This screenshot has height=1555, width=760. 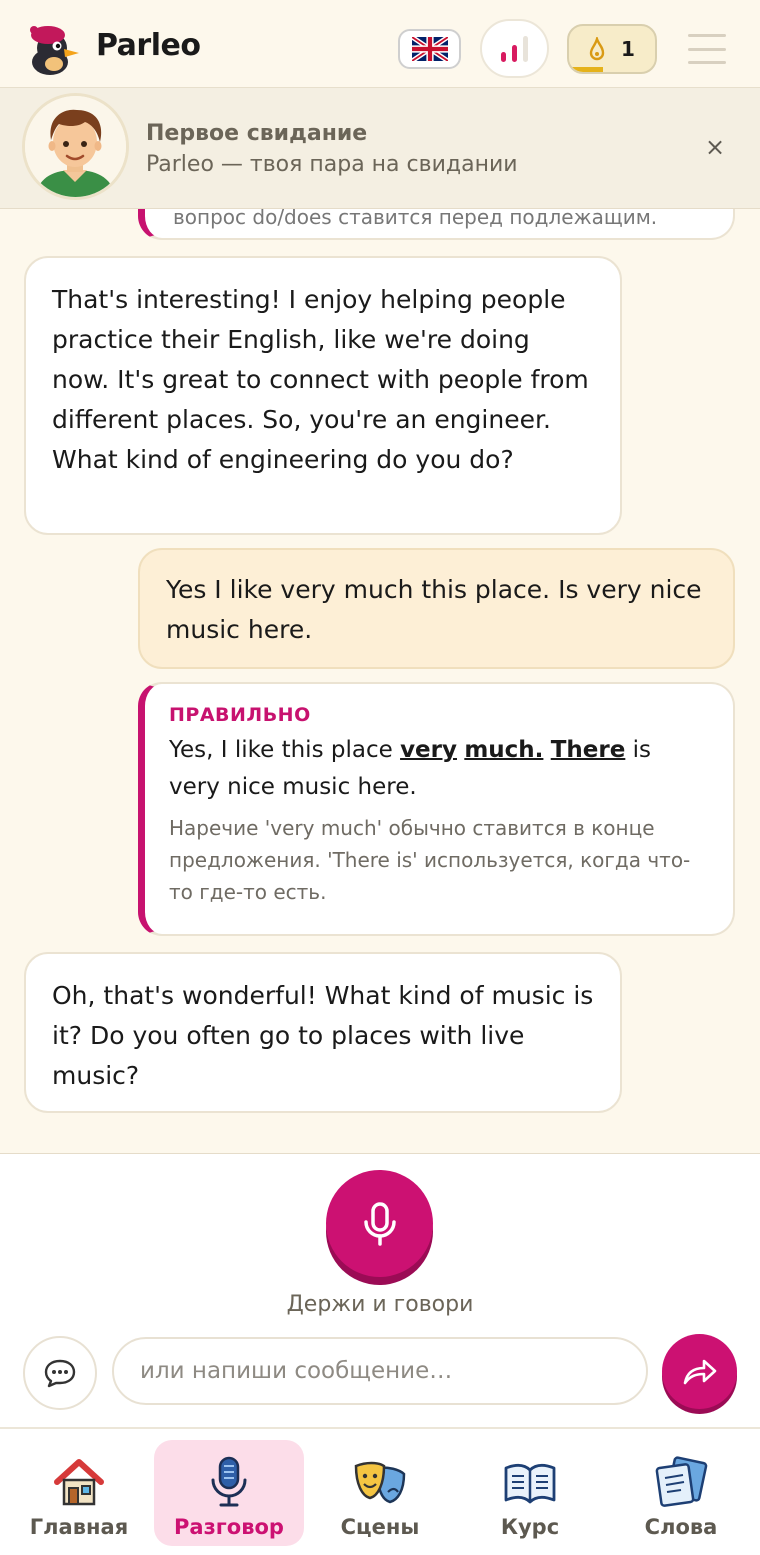 I want to click on message-input, so click(x=380, y=1371).